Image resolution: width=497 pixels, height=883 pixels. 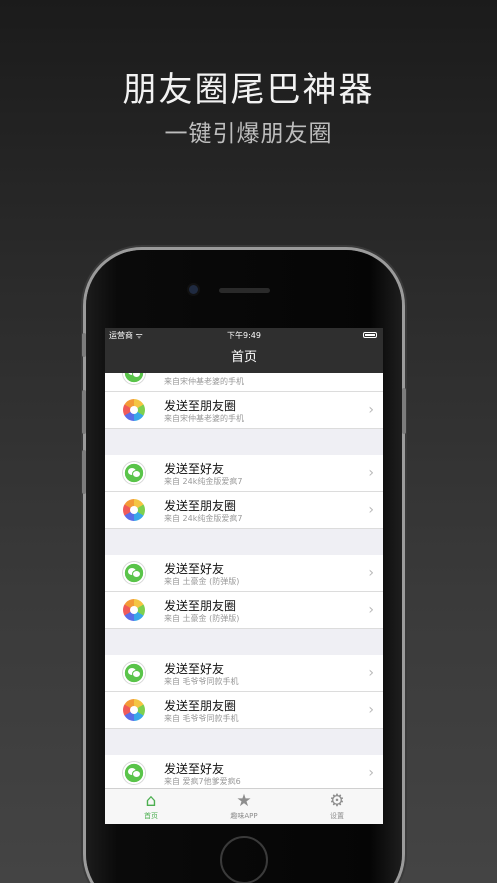 What do you see at coordinates (248, 90) in the screenshot?
I see `promo-headline: 朋友圈尾巴神器` at bounding box center [248, 90].